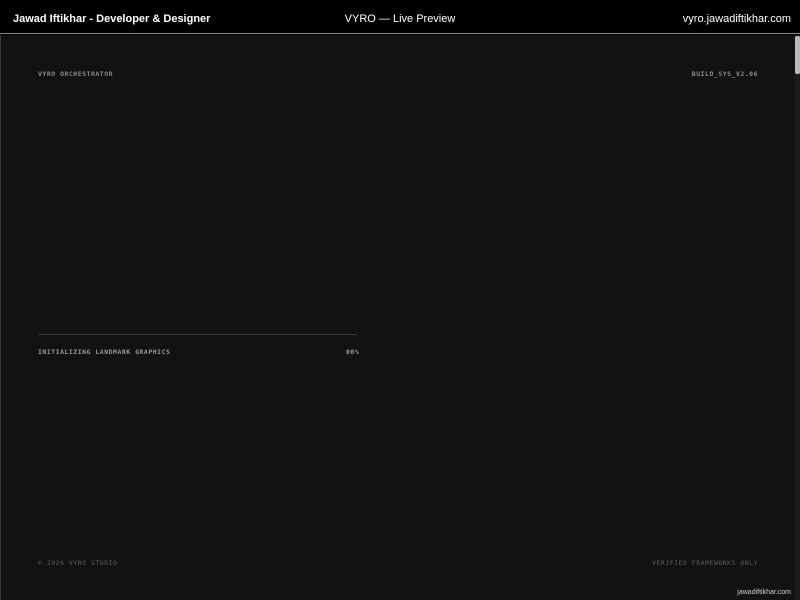 The image size is (800, 600). I want to click on scrollbar, so click(797, 317).